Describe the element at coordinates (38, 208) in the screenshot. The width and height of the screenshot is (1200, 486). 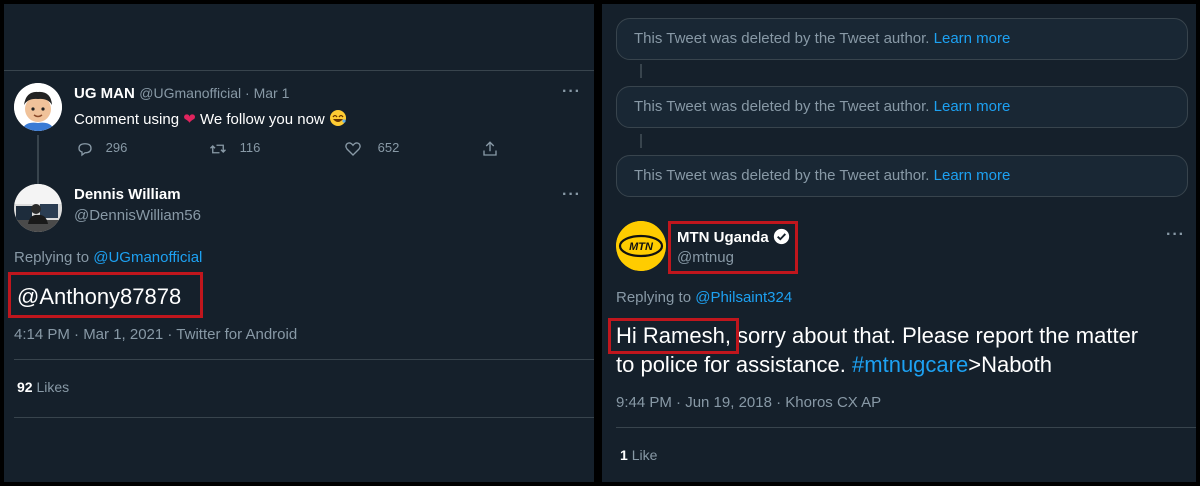
I see `avatar-dennis-william` at that location.